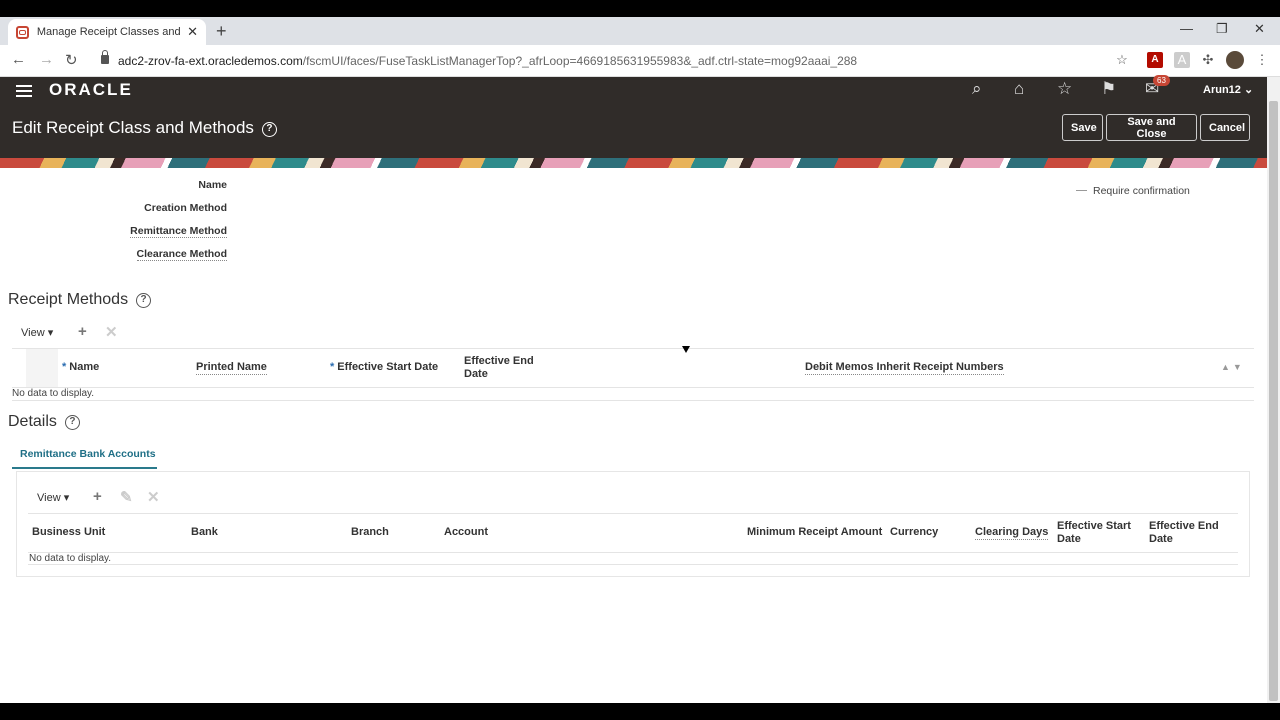  I want to click on scrollbar-thumb, so click(1273, 401).